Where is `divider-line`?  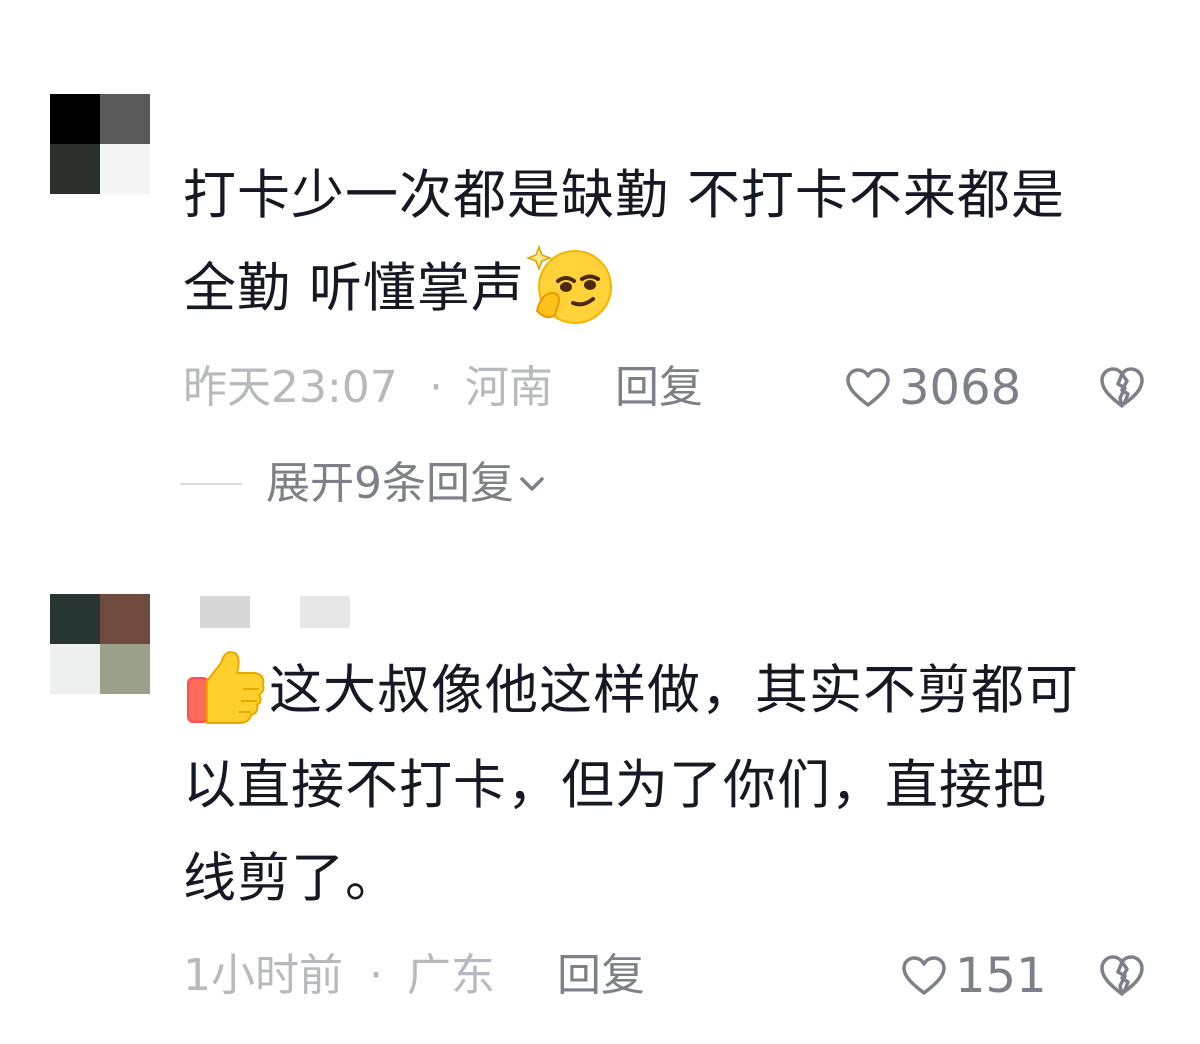 divider-line is located at coordinates (211, 484).